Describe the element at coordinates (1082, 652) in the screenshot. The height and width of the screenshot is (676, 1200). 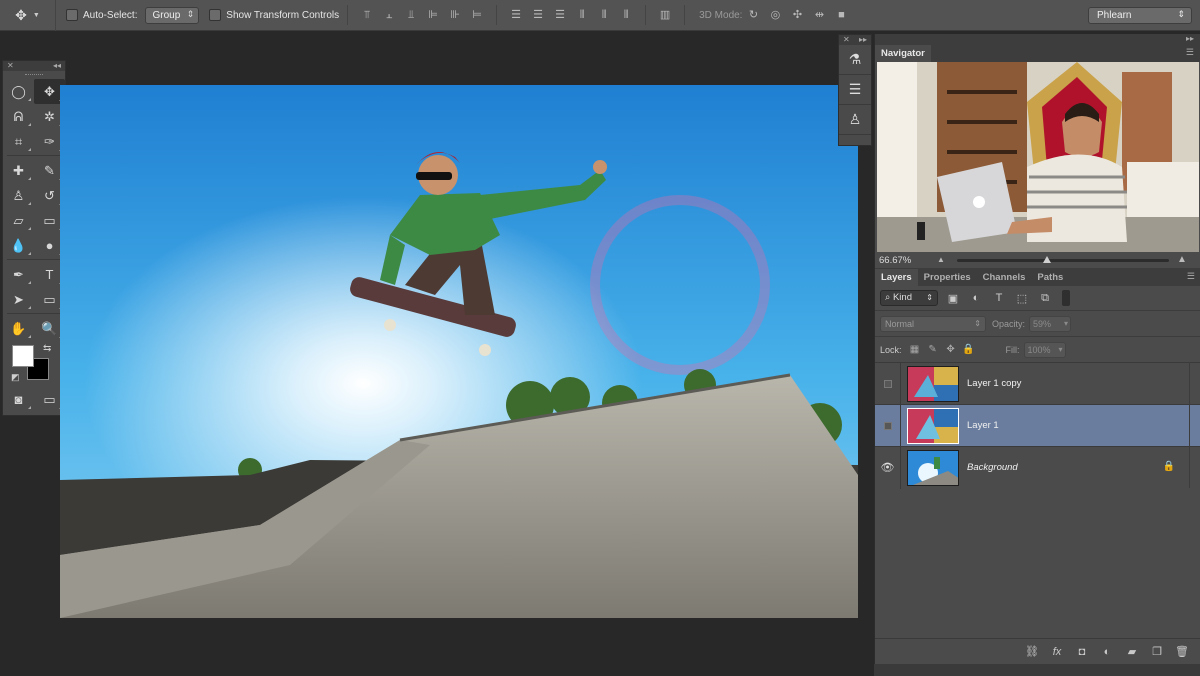
I see `add-mask-icon: ◘` at that location.